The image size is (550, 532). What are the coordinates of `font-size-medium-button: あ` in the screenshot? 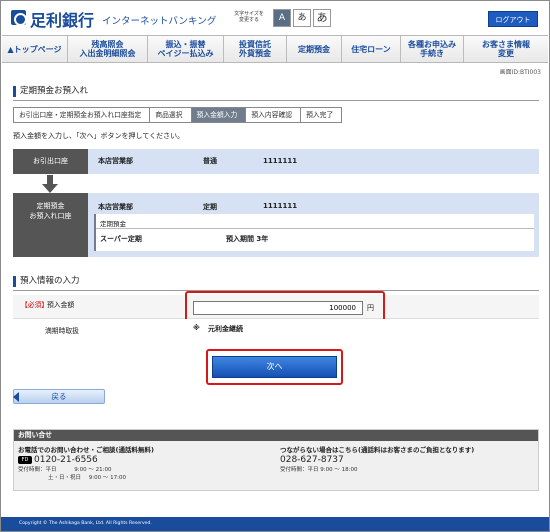 It's located at (302, 18).